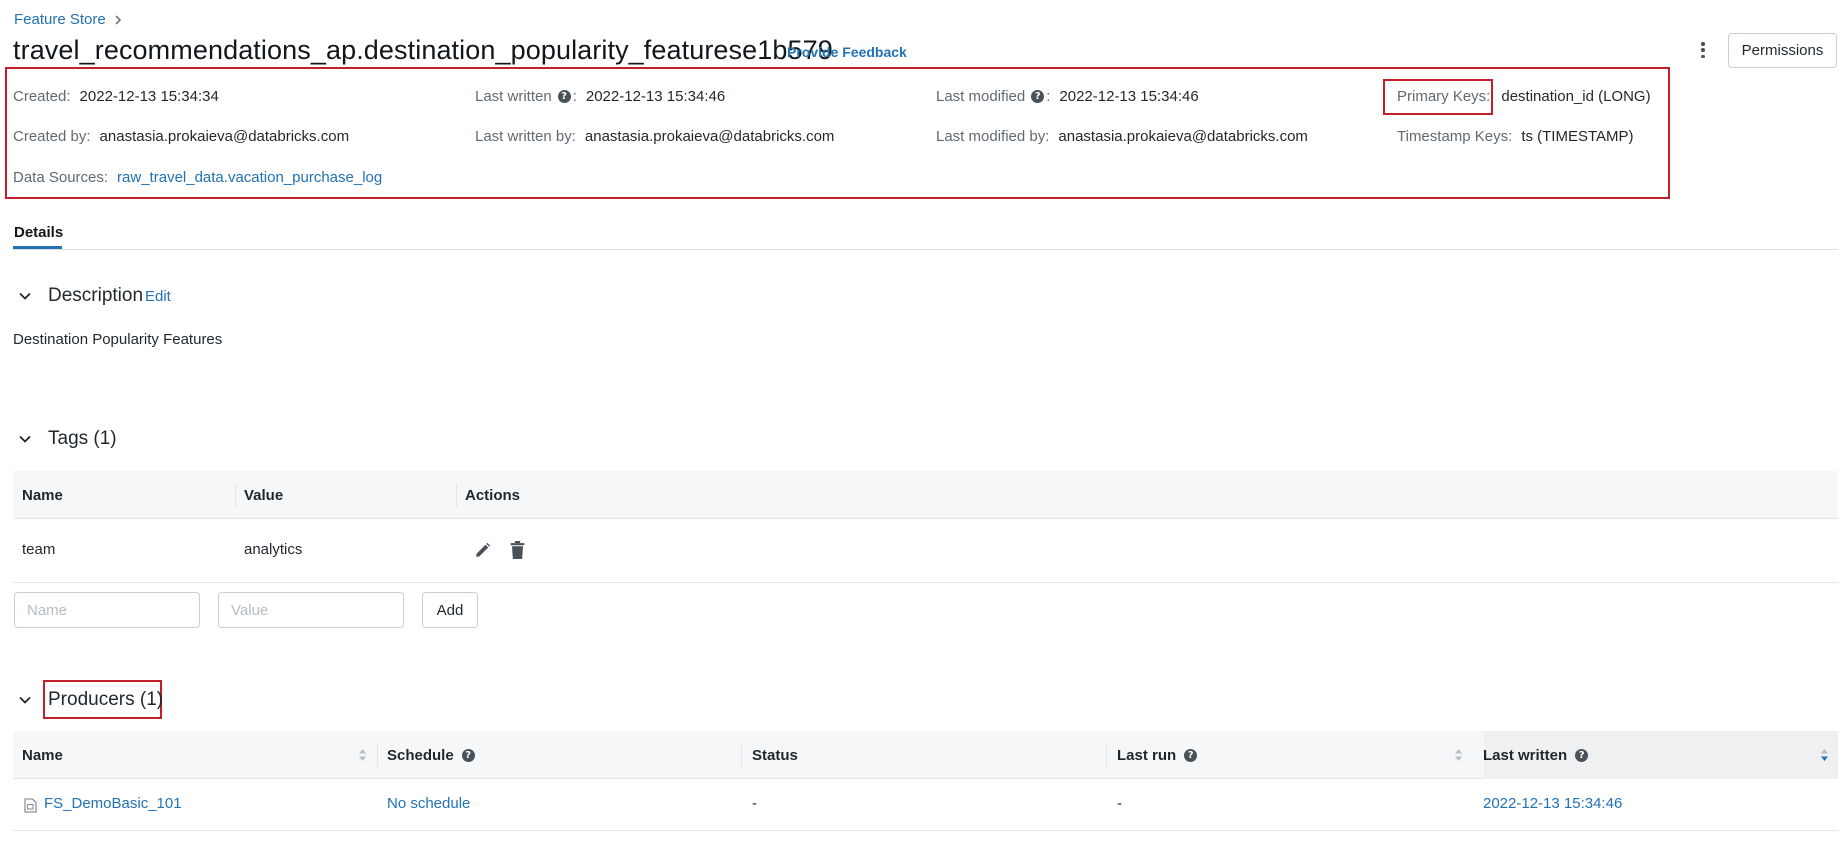 This screenshot has height=854, width=1841. What do you see at coordinates (249, 177) in the screenshot?
I see `data-source-link: raw_travel_data.vacation_purchase_log` at bounding box center [249, 177].